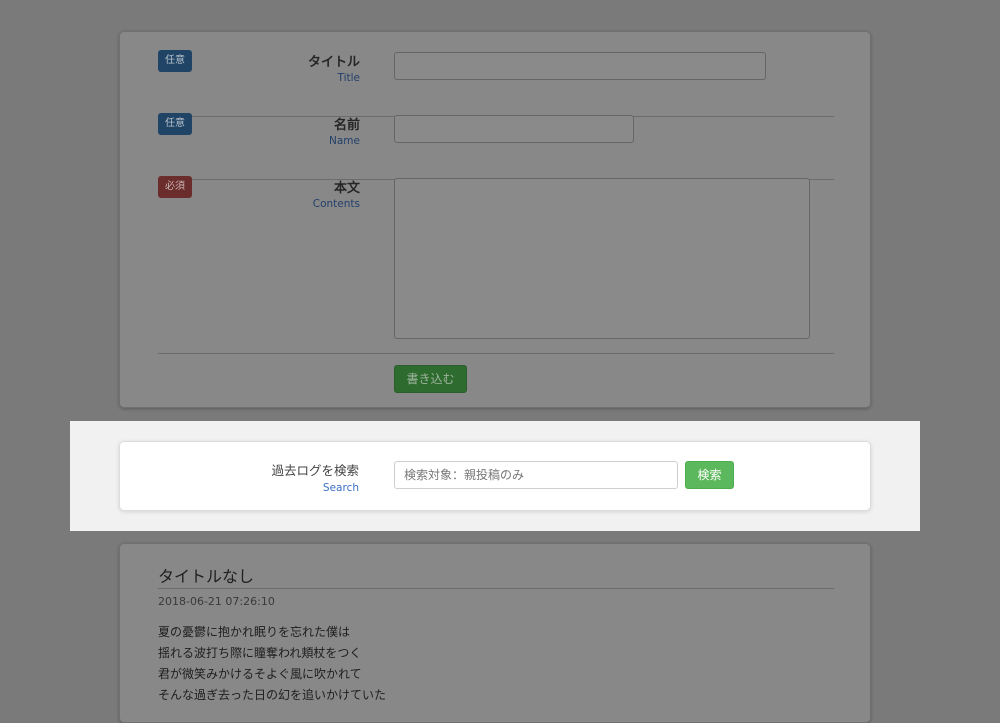  What do you see at coordinates (344, 141) in the screenshot?
I see `name-sublabel: Name` at bounding box center [344, 141].